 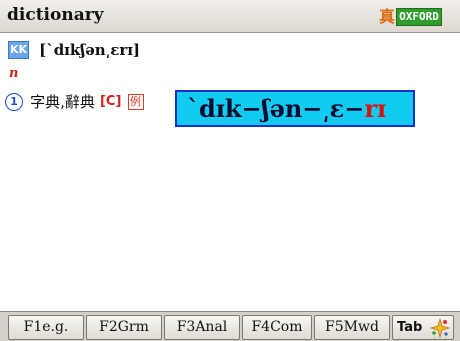 I want to click on pronunciation-text: [ˋdɪkʃən͵ɛrɪ], so click(x=90, y=50).